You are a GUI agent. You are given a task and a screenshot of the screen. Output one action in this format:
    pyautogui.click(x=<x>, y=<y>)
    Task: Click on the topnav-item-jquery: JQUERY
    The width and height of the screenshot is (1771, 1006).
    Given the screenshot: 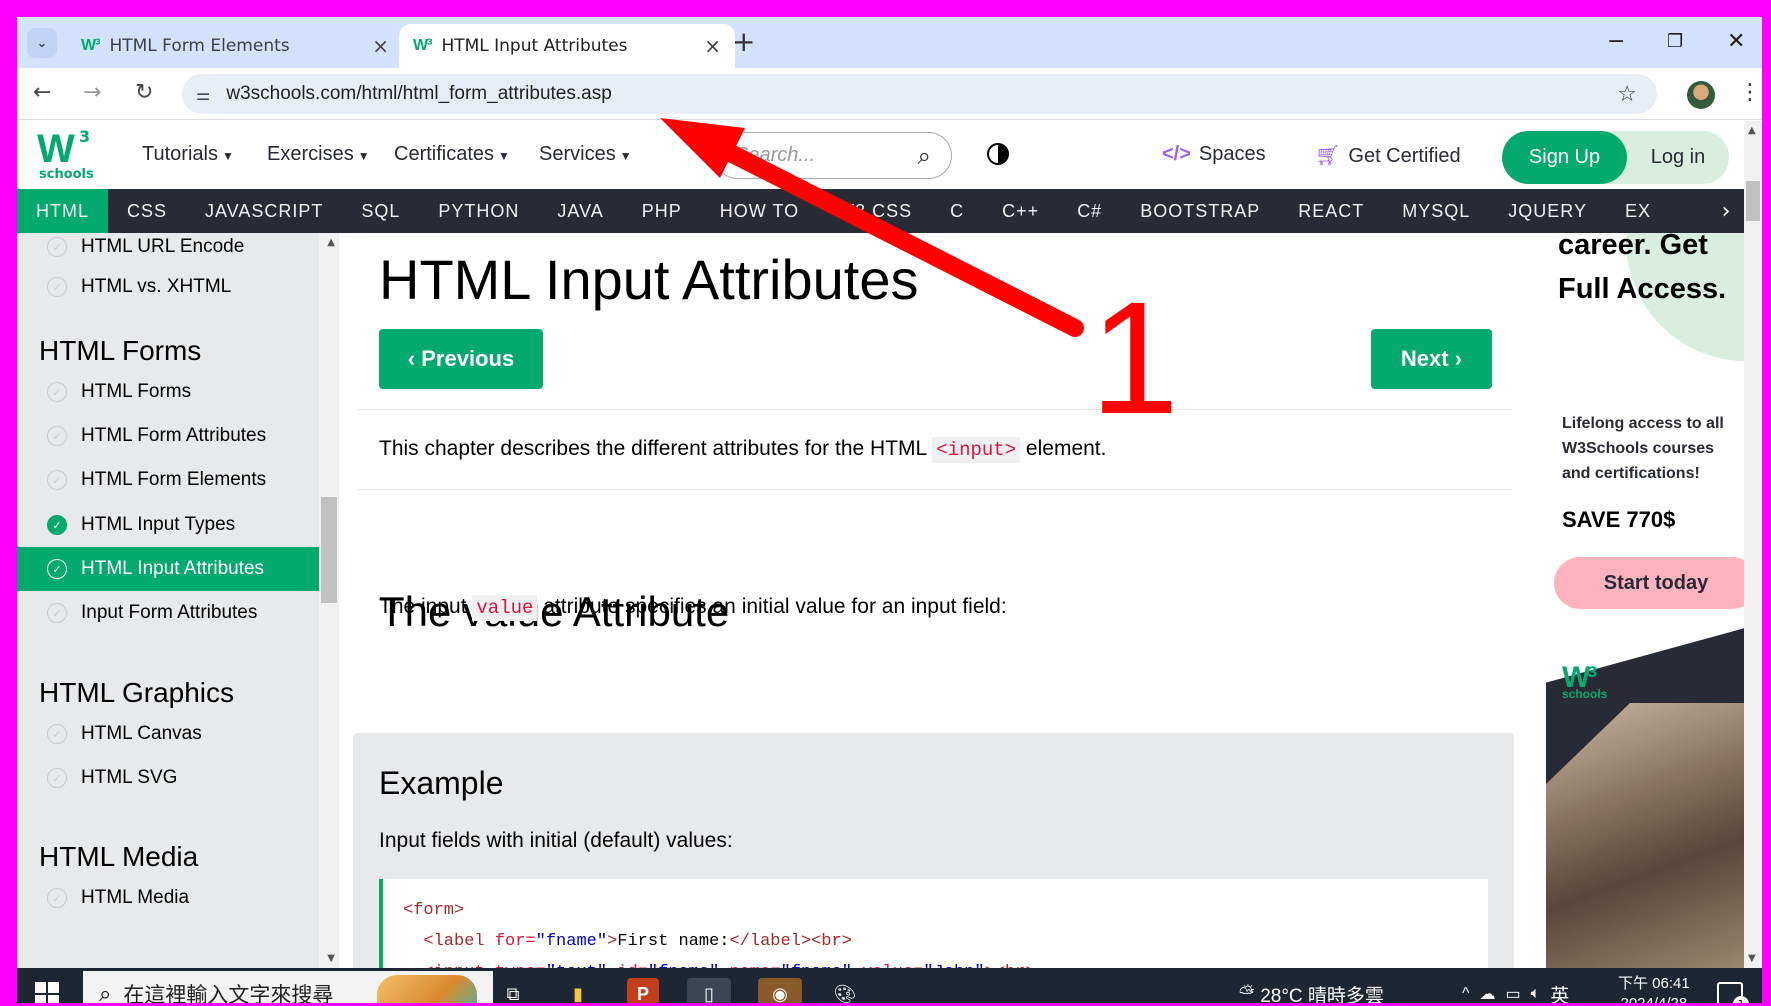 What is the action you would take?
    pyautogui.click(x=1547, y=211)
    